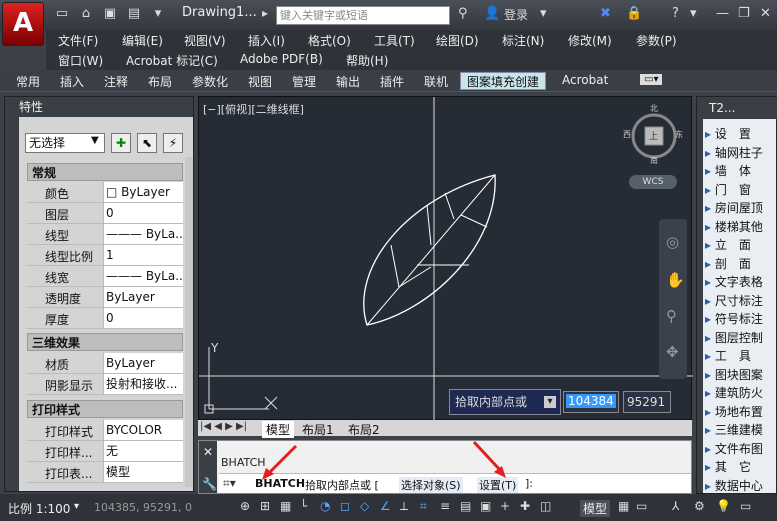 The width and height of the screenshot is (777, 521). I want to click on search-arrow-icon: ▸, so click(265, 13).